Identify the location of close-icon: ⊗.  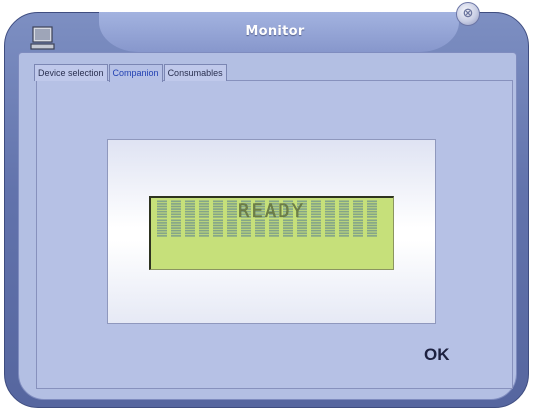
(468, 14).